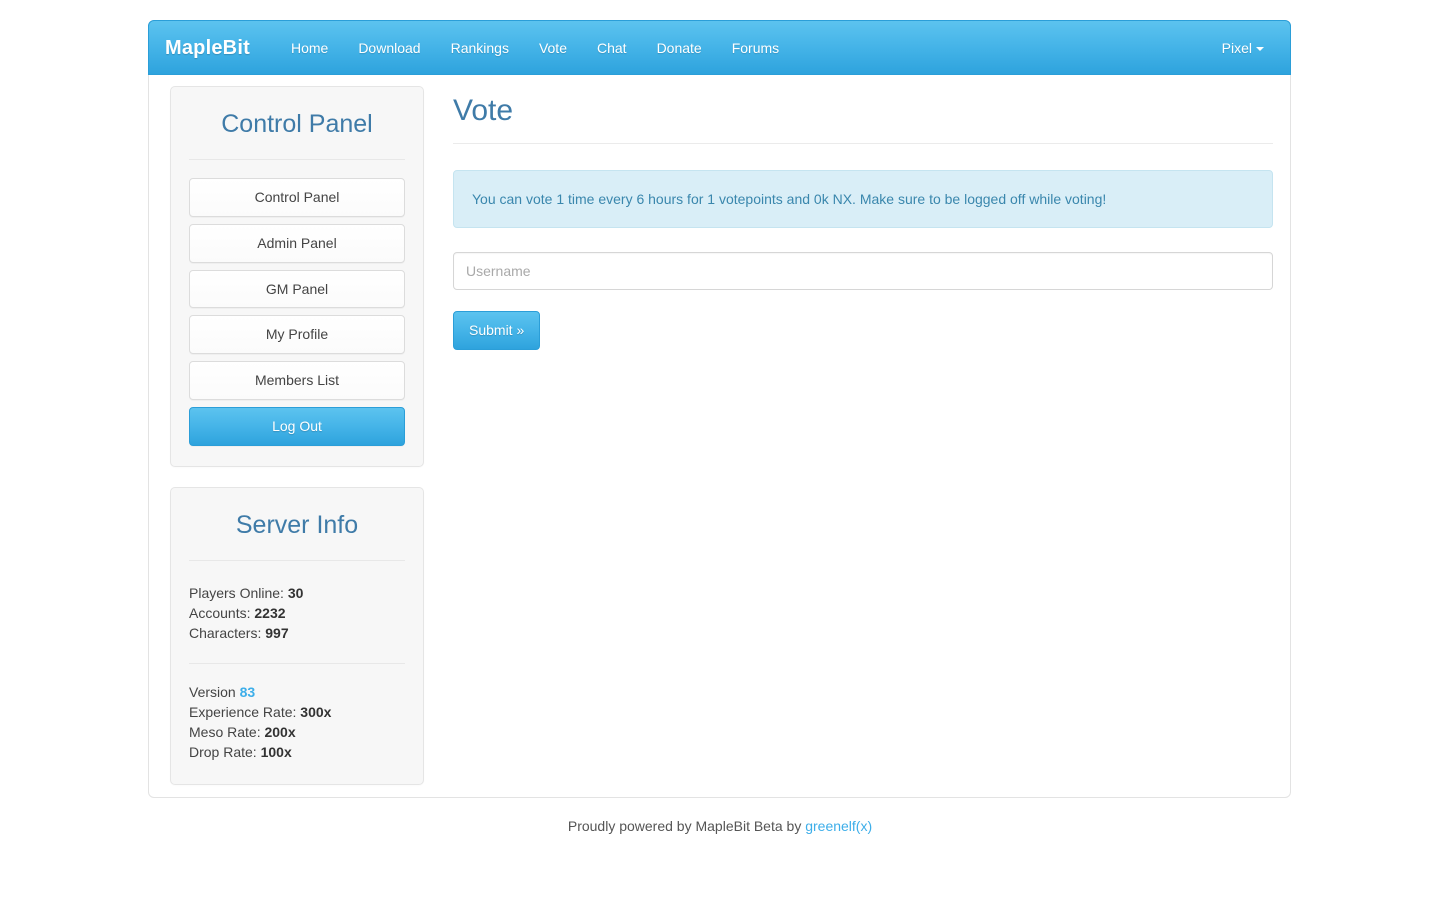 This screenshot has width=1440, height=900. I want to click on sidebar-item-gm-panel: GM Panel, so click(297, 289).